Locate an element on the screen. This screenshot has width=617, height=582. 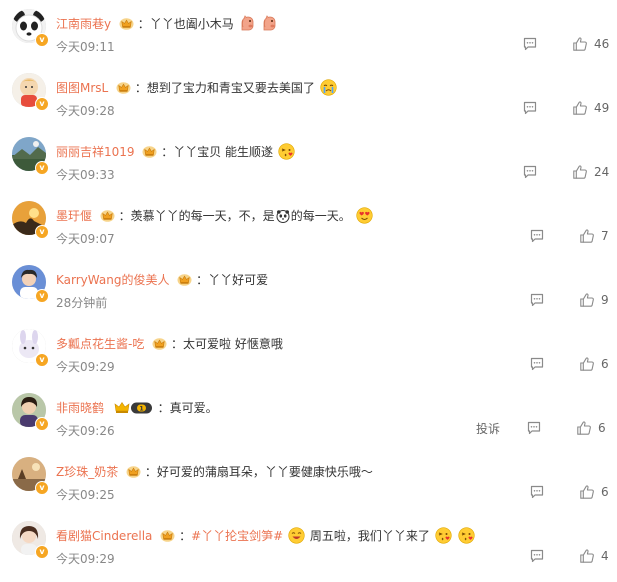
comment-text: ：丫丫也阖小木马 is located at coordinates (185, 24).